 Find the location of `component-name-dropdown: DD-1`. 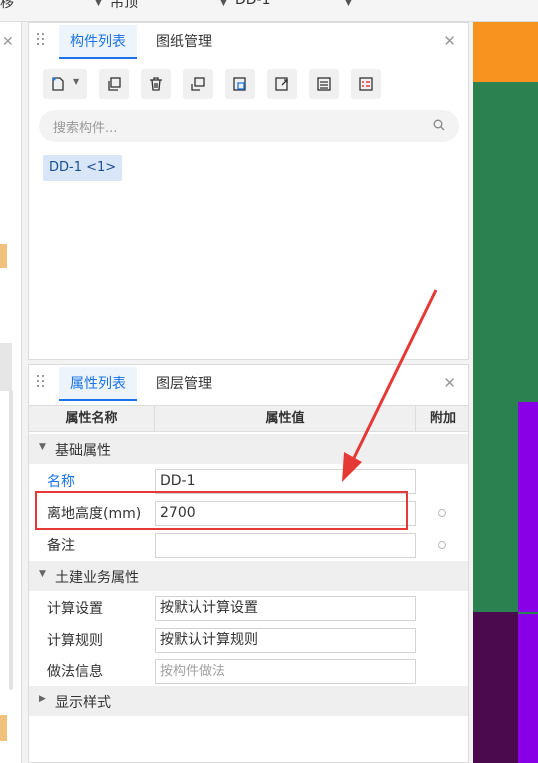

component-name-dropdown: DD-1 is located at coordinates (253, 8).